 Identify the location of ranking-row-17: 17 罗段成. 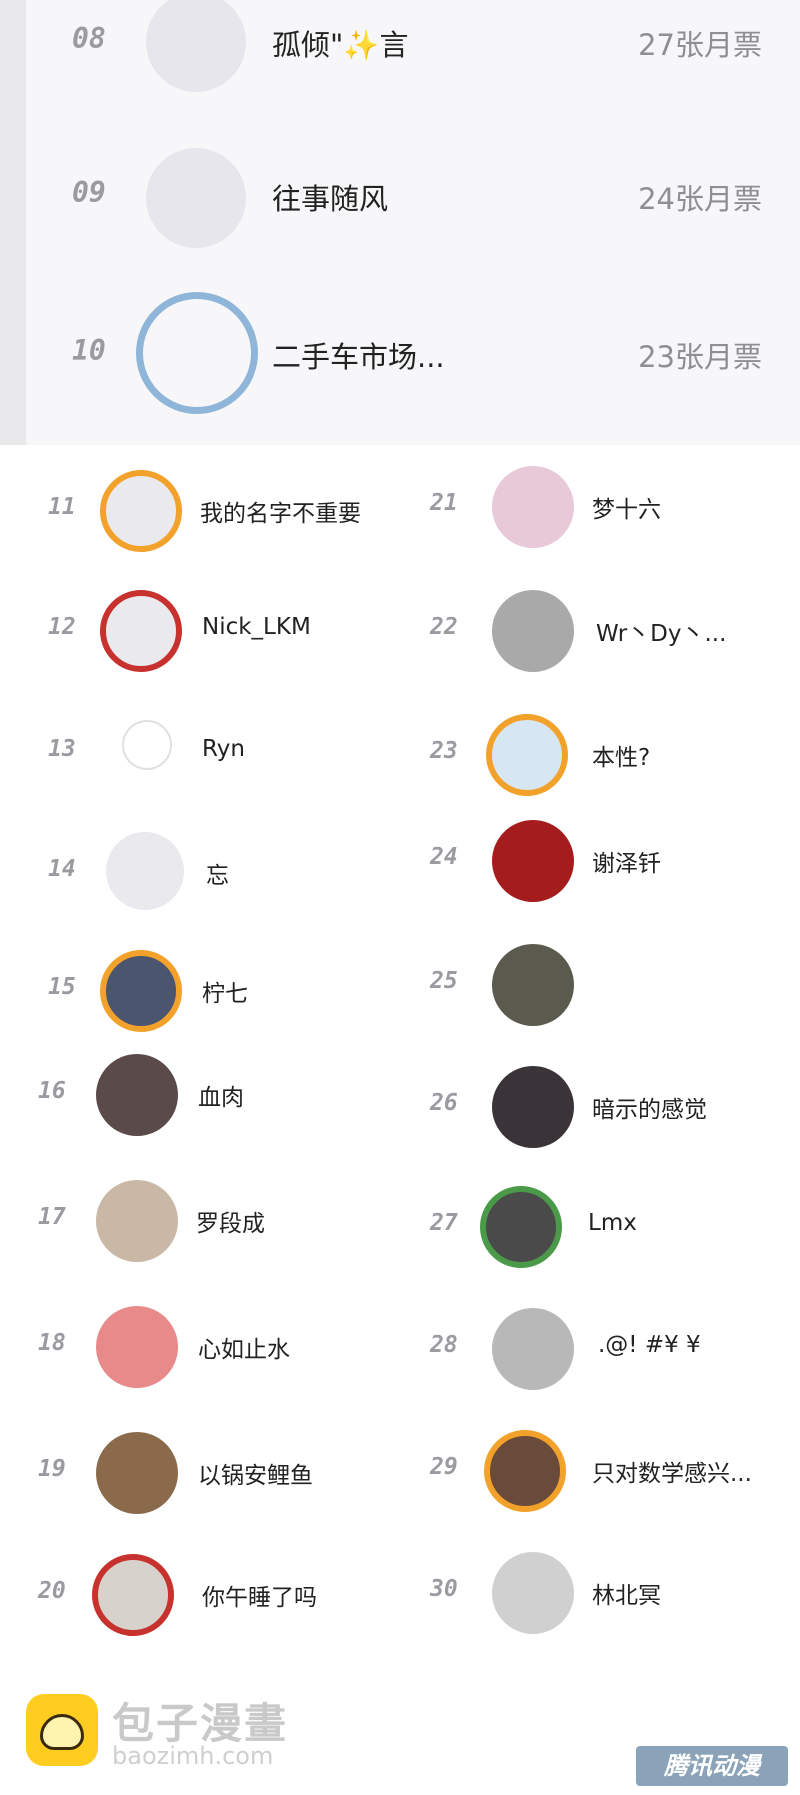
(238, 1221).